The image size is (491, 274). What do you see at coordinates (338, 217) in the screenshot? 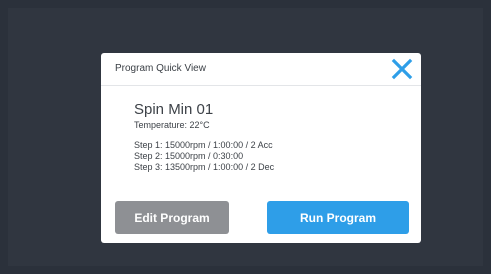
I see `run-program-button: Run Program` at bounding box center [338, 217].